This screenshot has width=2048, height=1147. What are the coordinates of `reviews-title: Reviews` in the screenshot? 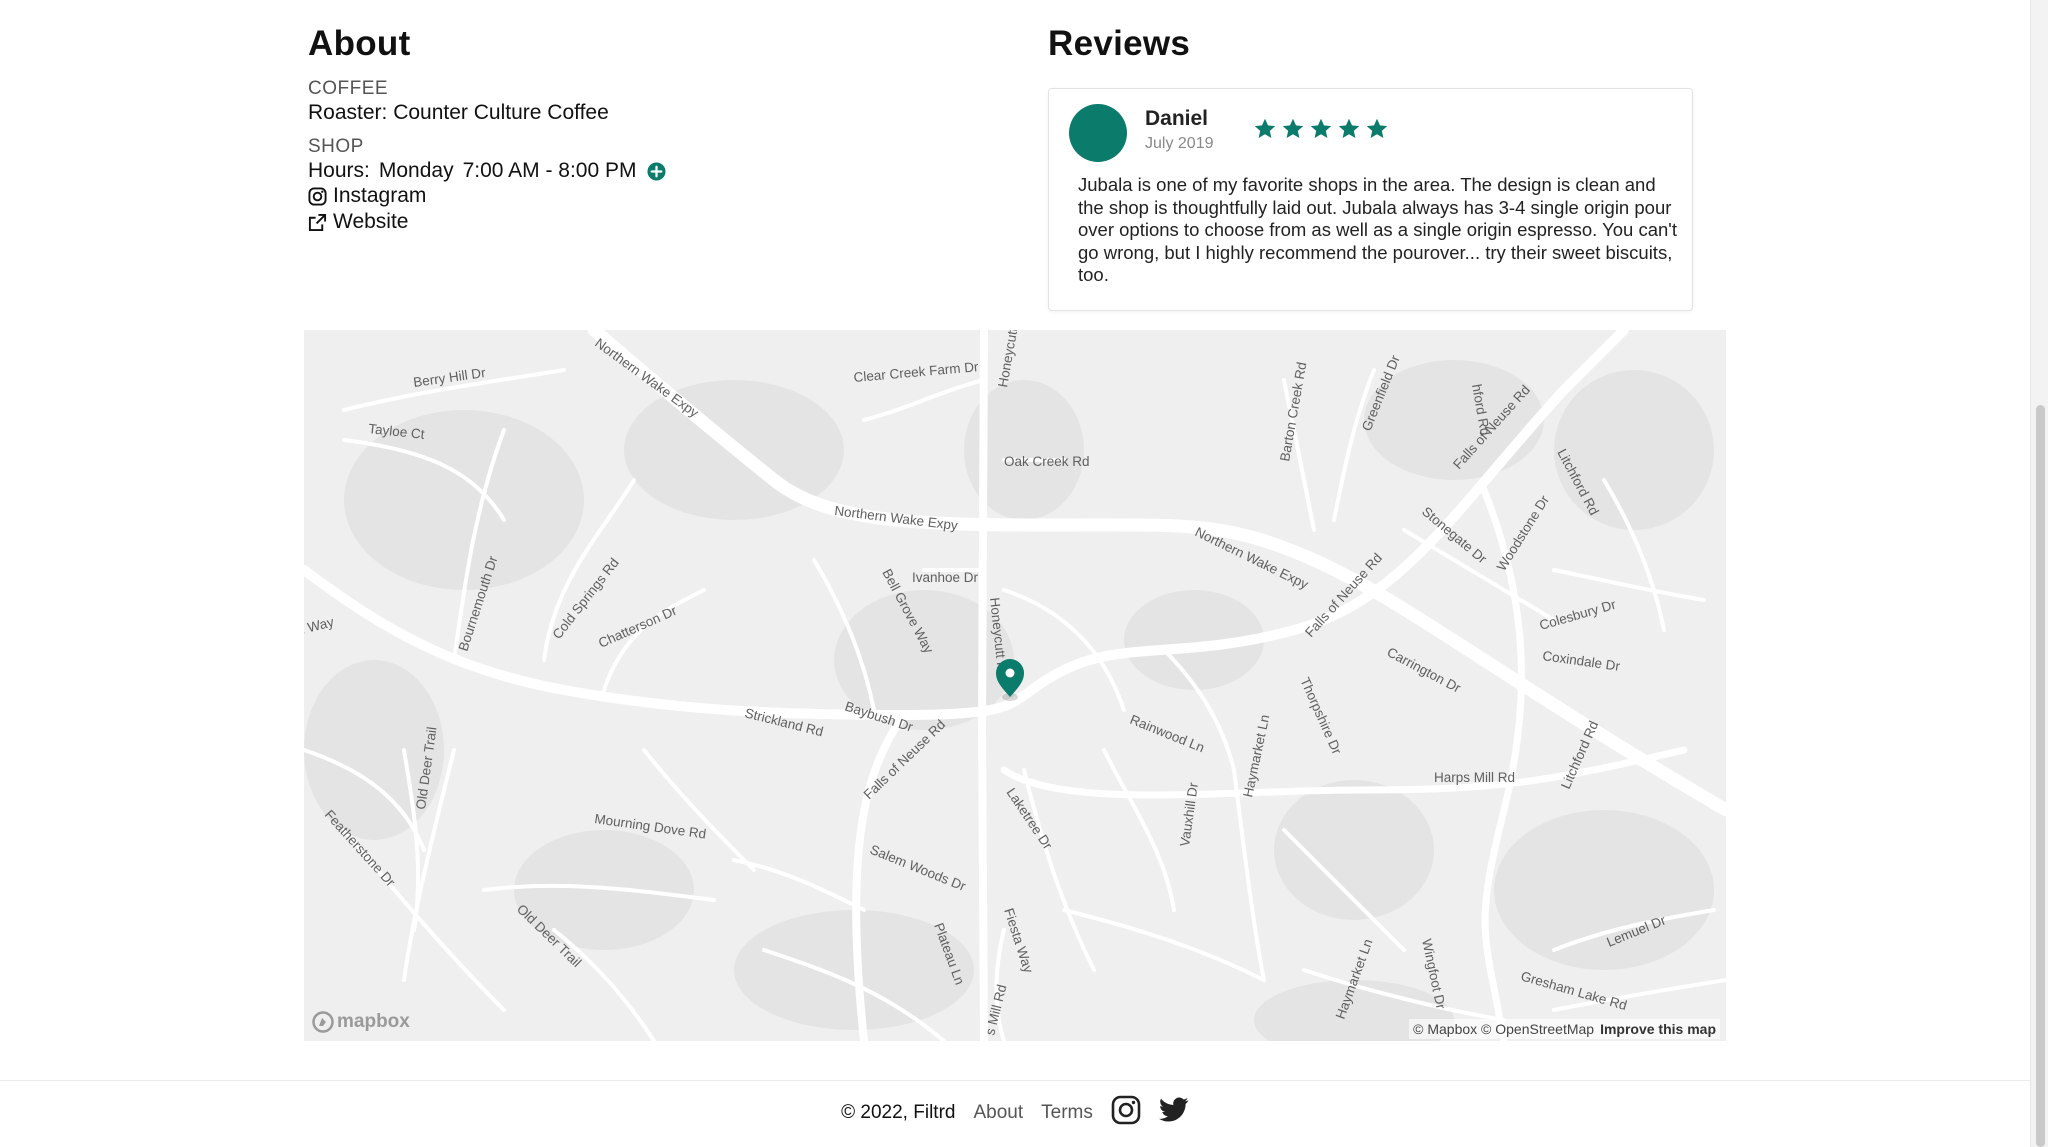 It's located at (1119, 43).